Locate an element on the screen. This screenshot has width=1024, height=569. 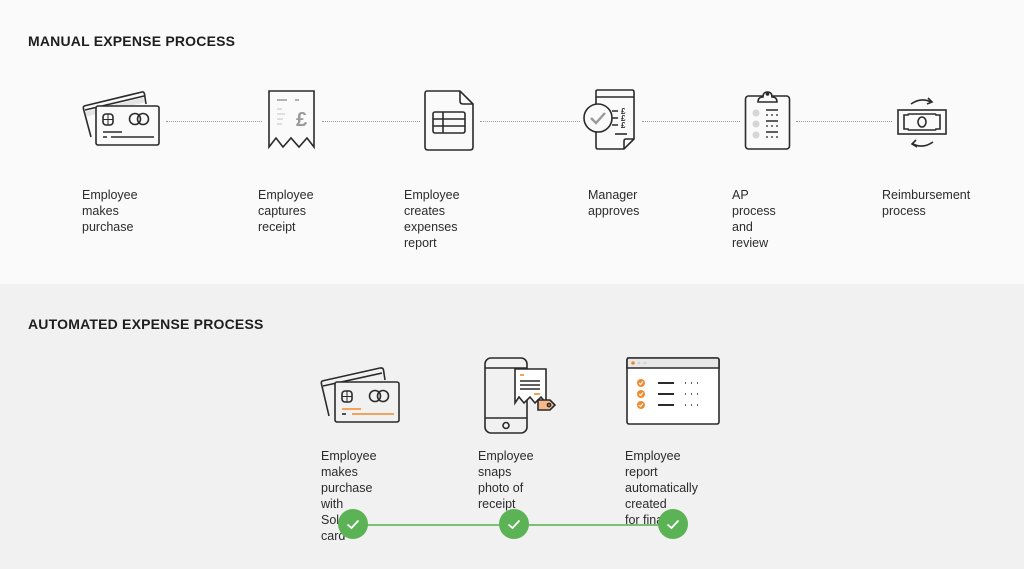
step-label: Reimbursement process is located at coordinates (926, 203).